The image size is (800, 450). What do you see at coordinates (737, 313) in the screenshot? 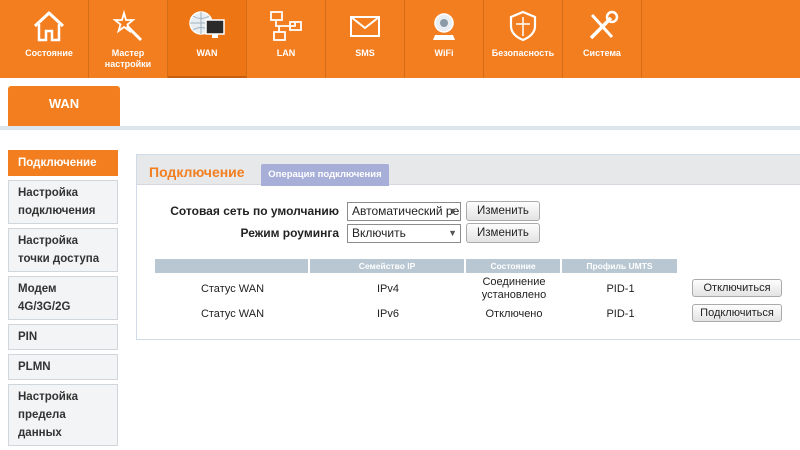
I see `connect-ipv6-button: Подключиться` at bounding box center [737, 313].